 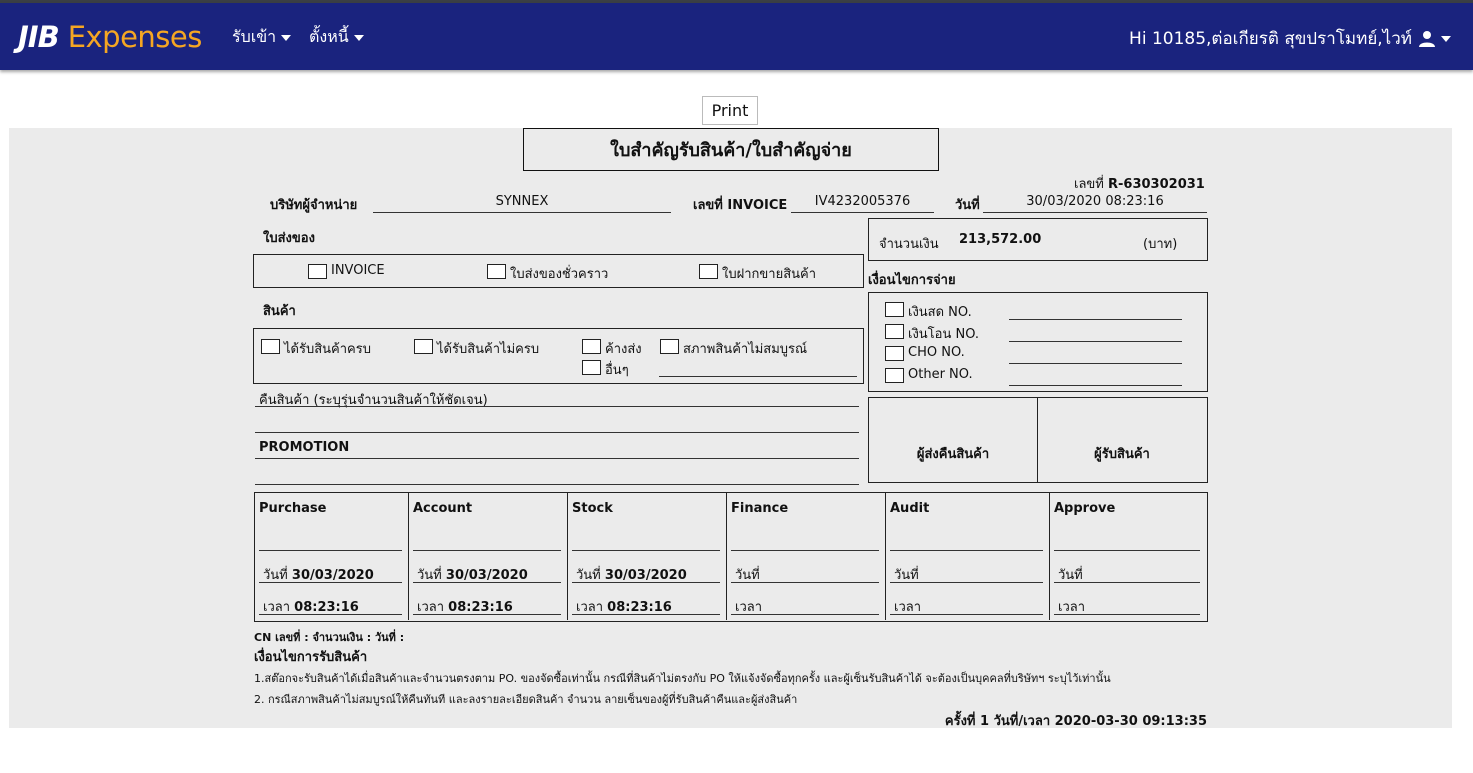 What do you see at coordinates (254, 36) in the screenshot?
I see `nav-menu-receive-label: รับเข้า` at bounding box center [254, 36].